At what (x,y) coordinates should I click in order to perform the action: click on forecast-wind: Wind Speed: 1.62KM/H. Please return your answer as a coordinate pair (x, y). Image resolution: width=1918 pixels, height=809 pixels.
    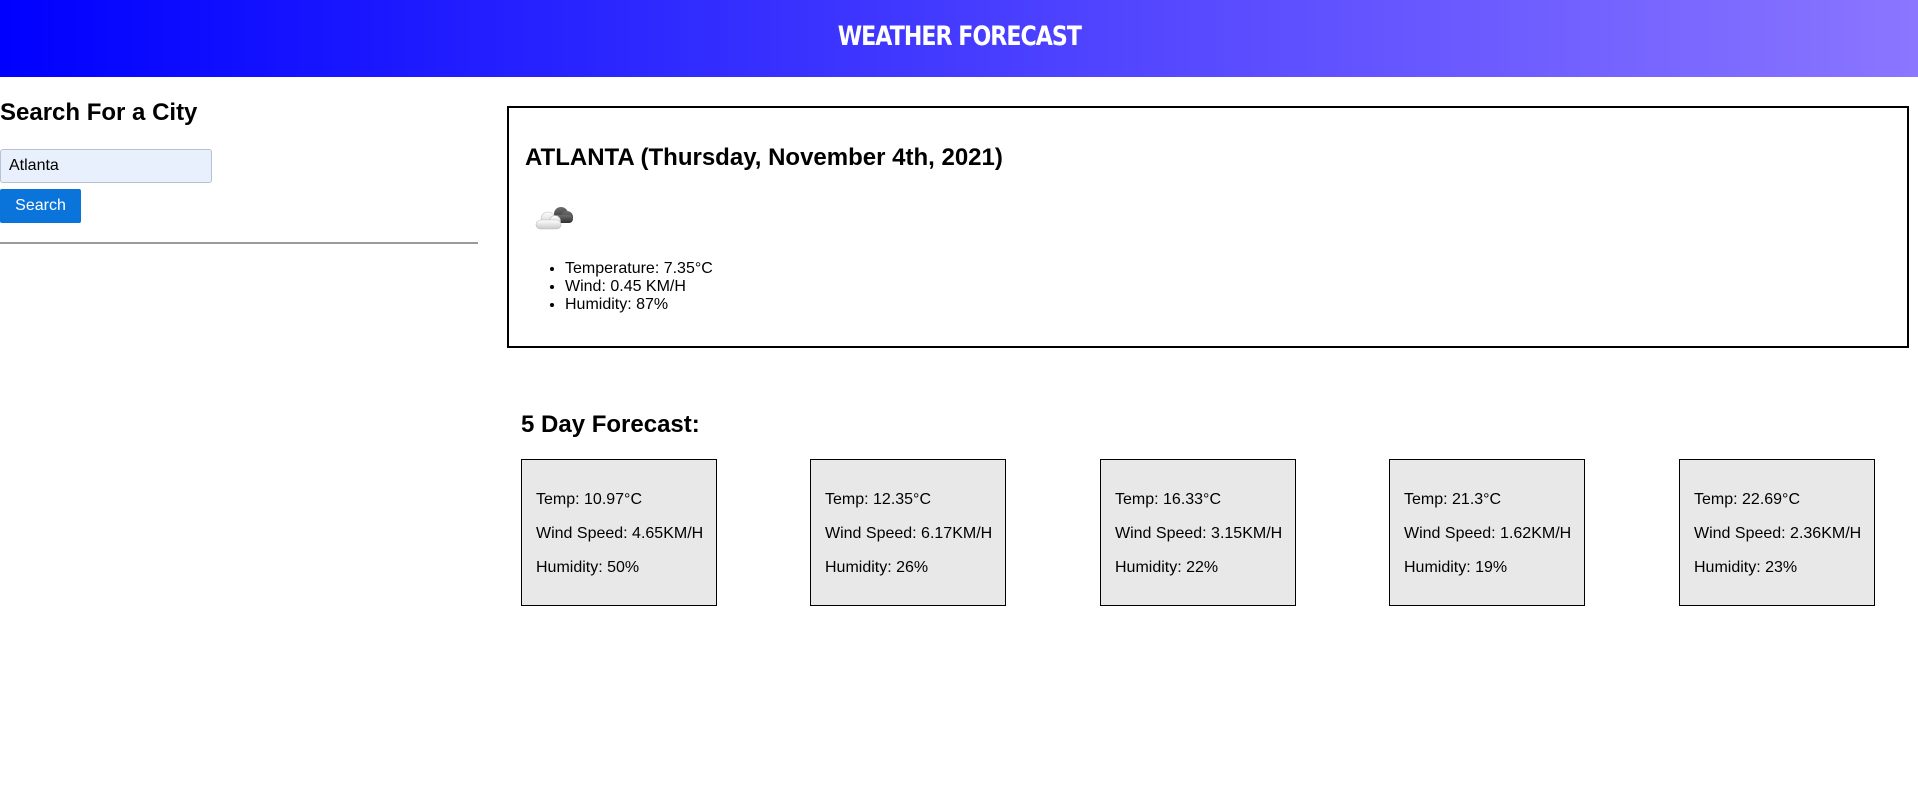
    Looking at the image, I should click on (1488, 533).